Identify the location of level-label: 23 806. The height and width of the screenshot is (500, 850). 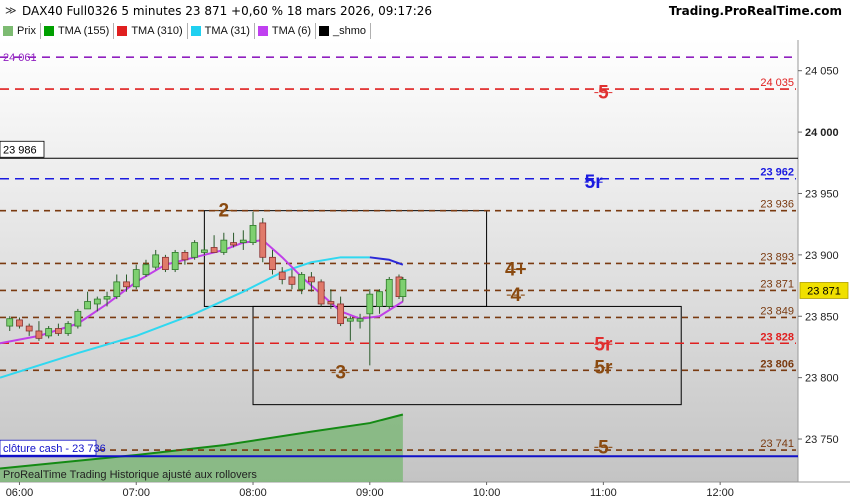
(777, 364).